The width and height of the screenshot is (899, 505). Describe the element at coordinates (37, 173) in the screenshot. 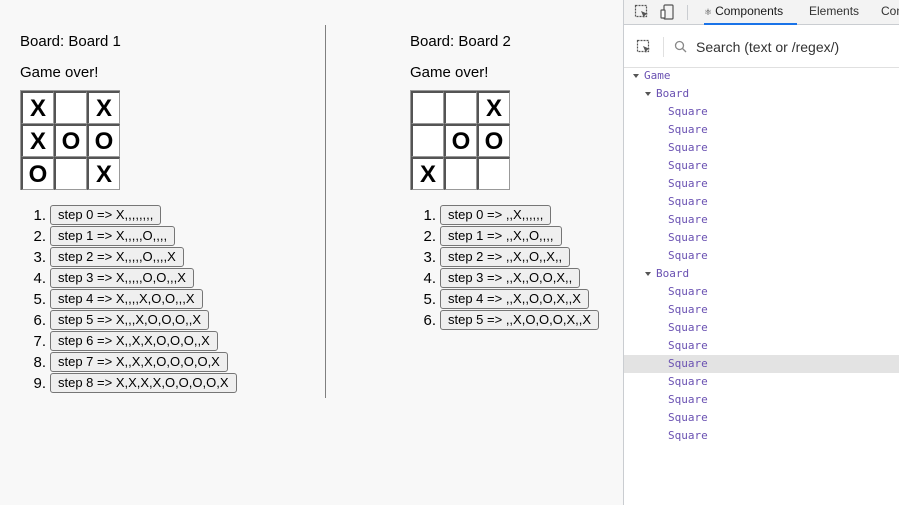

I see `square-6: O` at that location.